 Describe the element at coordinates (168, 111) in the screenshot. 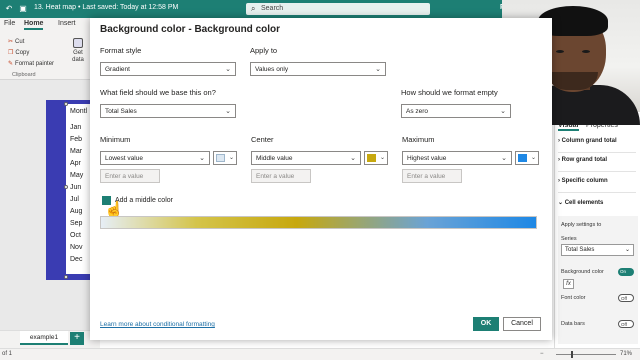

I see `base-field-dropdown: Total Sales ⌄` at that location.